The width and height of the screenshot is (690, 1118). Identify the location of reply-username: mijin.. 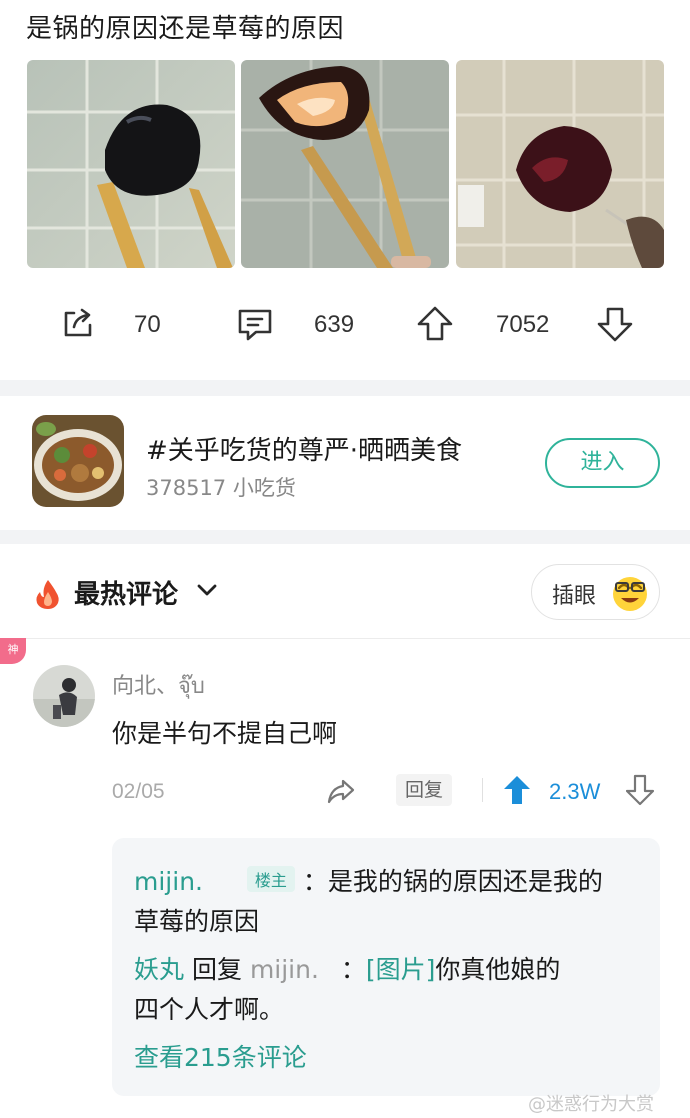
(168, 881).